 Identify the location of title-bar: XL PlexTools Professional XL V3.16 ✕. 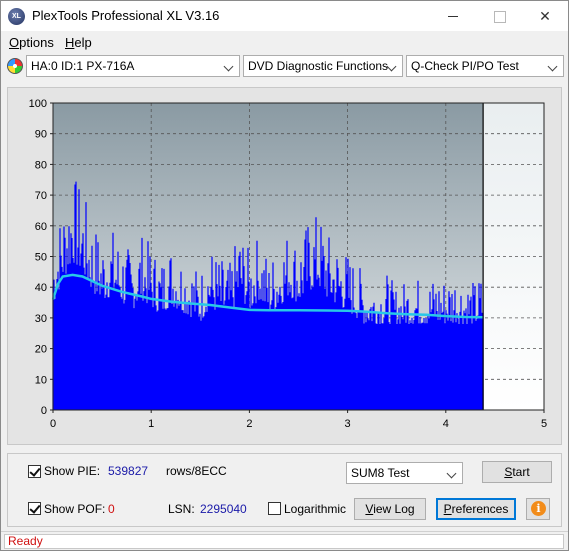
(284, 16).